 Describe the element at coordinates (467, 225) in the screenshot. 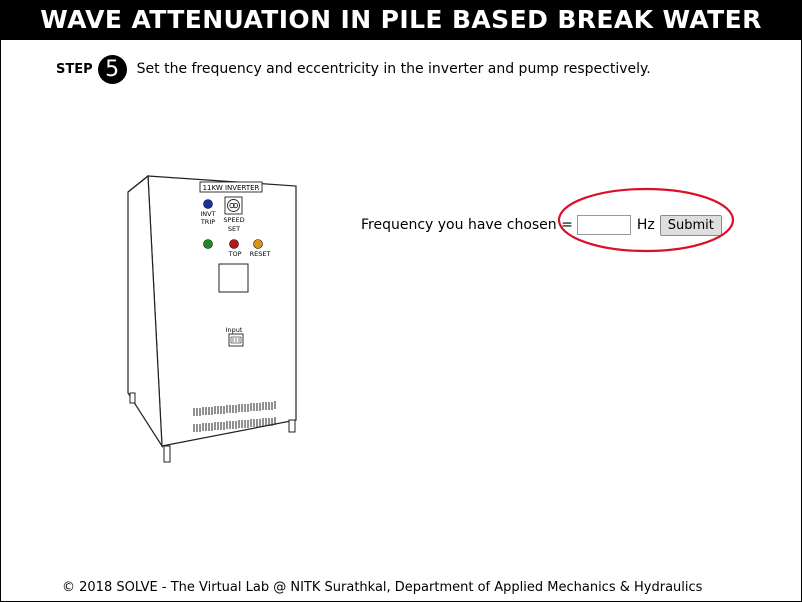

I see `frequency-label: Frequency you have chosen =` at that location.